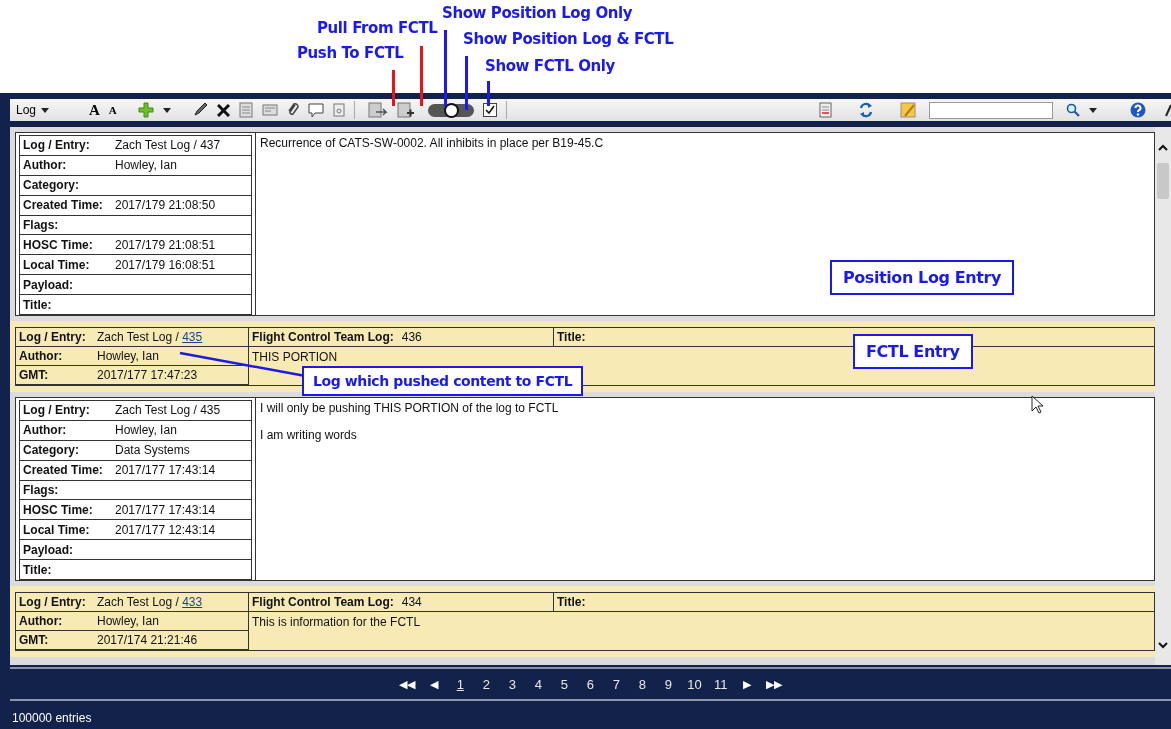 This screenshot has width=1171, height=729. Describe the element at coordinates (292, 110) in the screenshot. I see `paperclip-icon` at that location.